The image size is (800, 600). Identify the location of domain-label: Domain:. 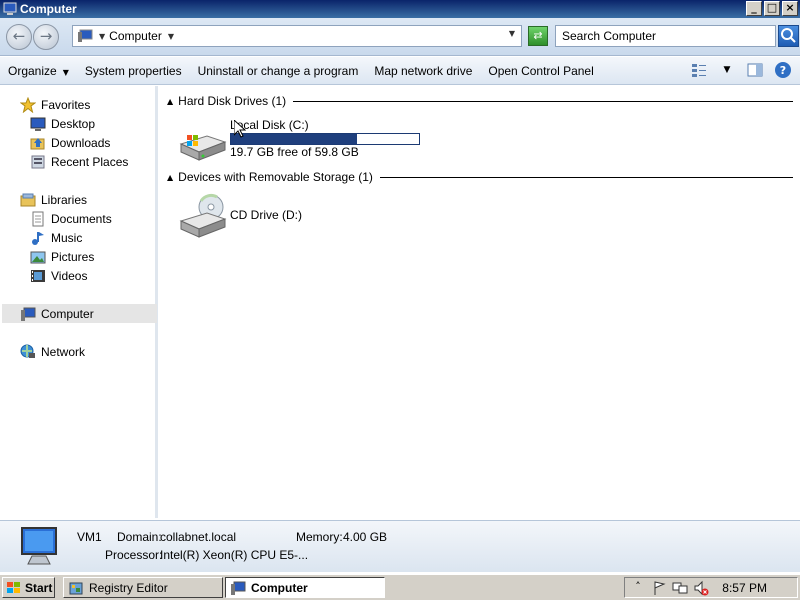
(139, 537).